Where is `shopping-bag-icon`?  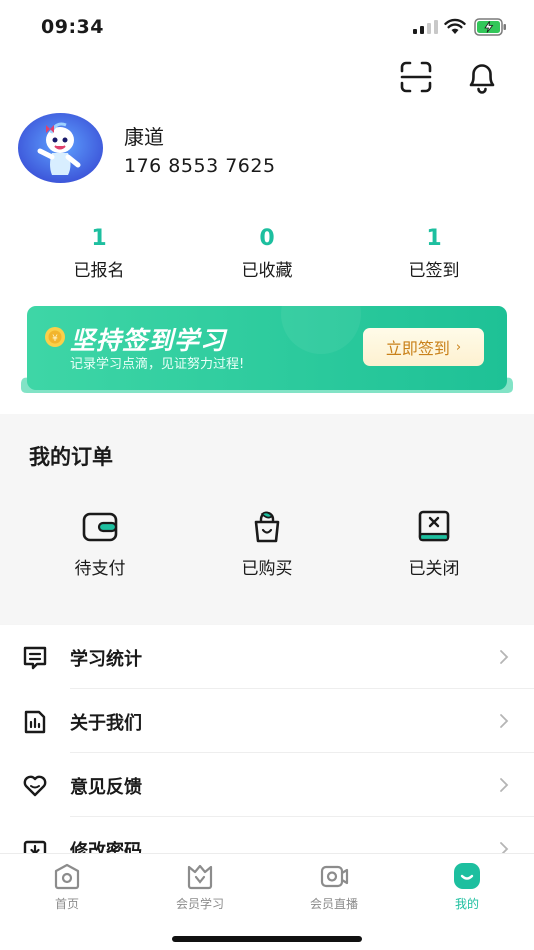
shopping-bag-icon is located at coordinates (267, 527).